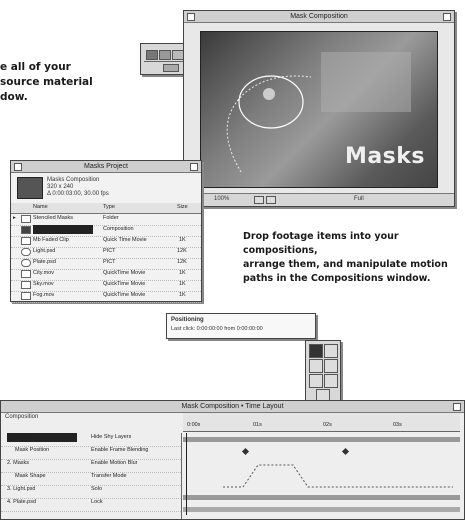 This screenshot has height=520, width=465. I want to click on layer-switch: Enable Motion Blur, so click(114, 463).